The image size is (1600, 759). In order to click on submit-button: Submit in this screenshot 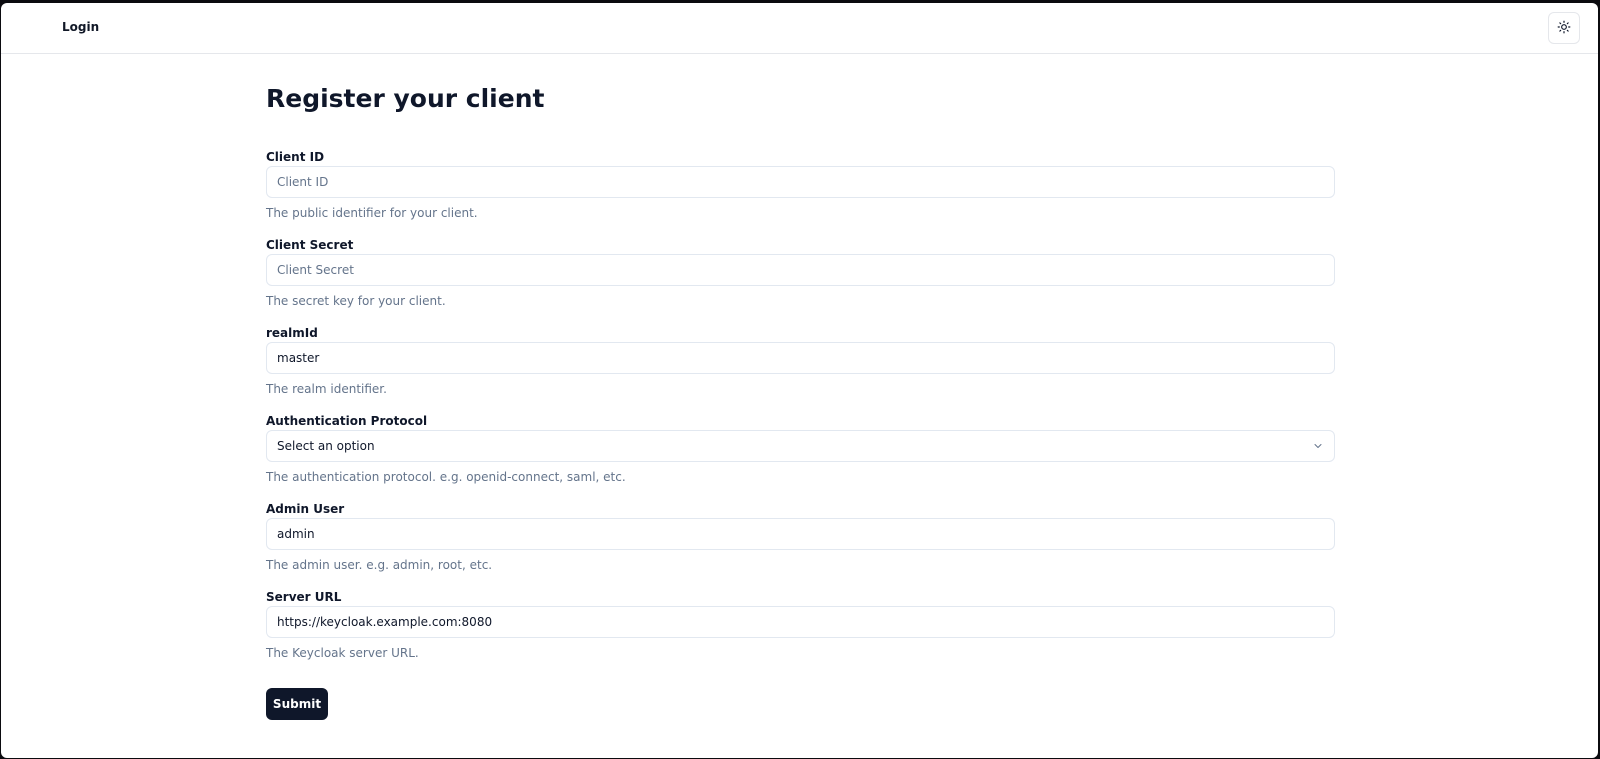, I will do `click(297, 704)`.